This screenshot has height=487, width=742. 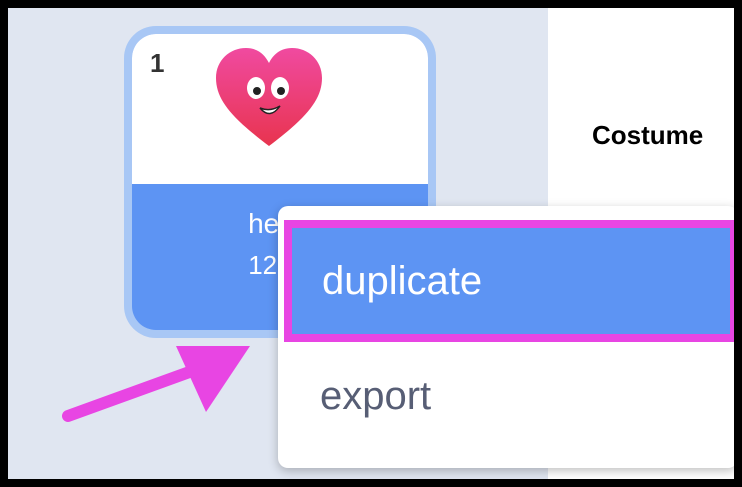 I want to click on costume-thumbnail: 1, so click(x=280, y=109).